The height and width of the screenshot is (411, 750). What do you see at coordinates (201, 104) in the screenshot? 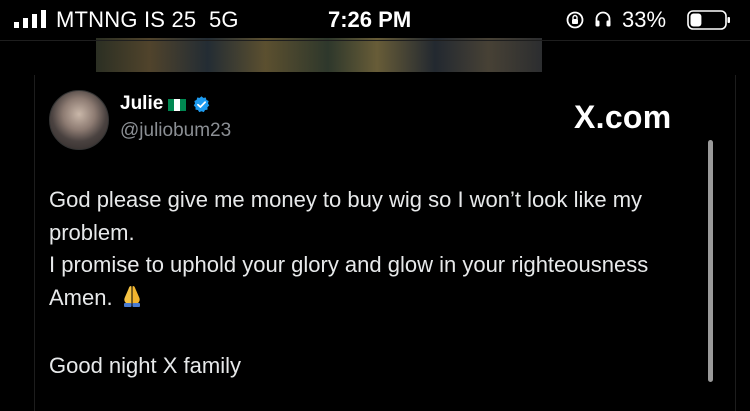
I see `verified-badge-icon` at bounding box center [201, 104].